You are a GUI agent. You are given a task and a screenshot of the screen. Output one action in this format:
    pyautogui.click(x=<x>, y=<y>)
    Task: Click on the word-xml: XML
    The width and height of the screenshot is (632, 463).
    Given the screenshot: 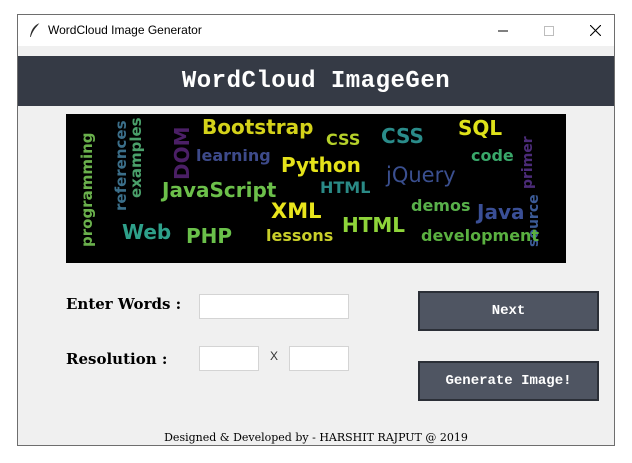 What is the action you would take?
    pyautogui.click(x=296, y=211)
    